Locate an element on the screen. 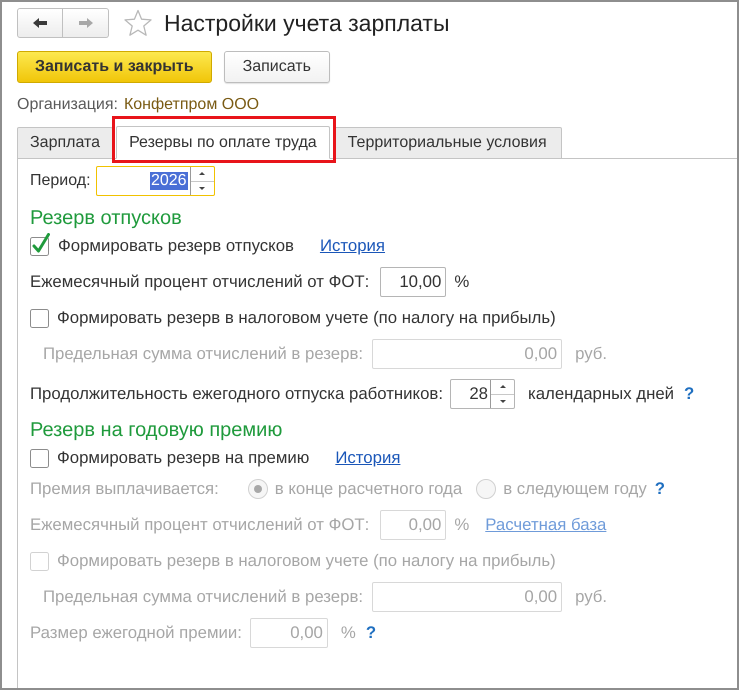 The width and height of the screenshot is (739, 690). tab: Резервы по оплате труда is located at coordinates (223, 142).